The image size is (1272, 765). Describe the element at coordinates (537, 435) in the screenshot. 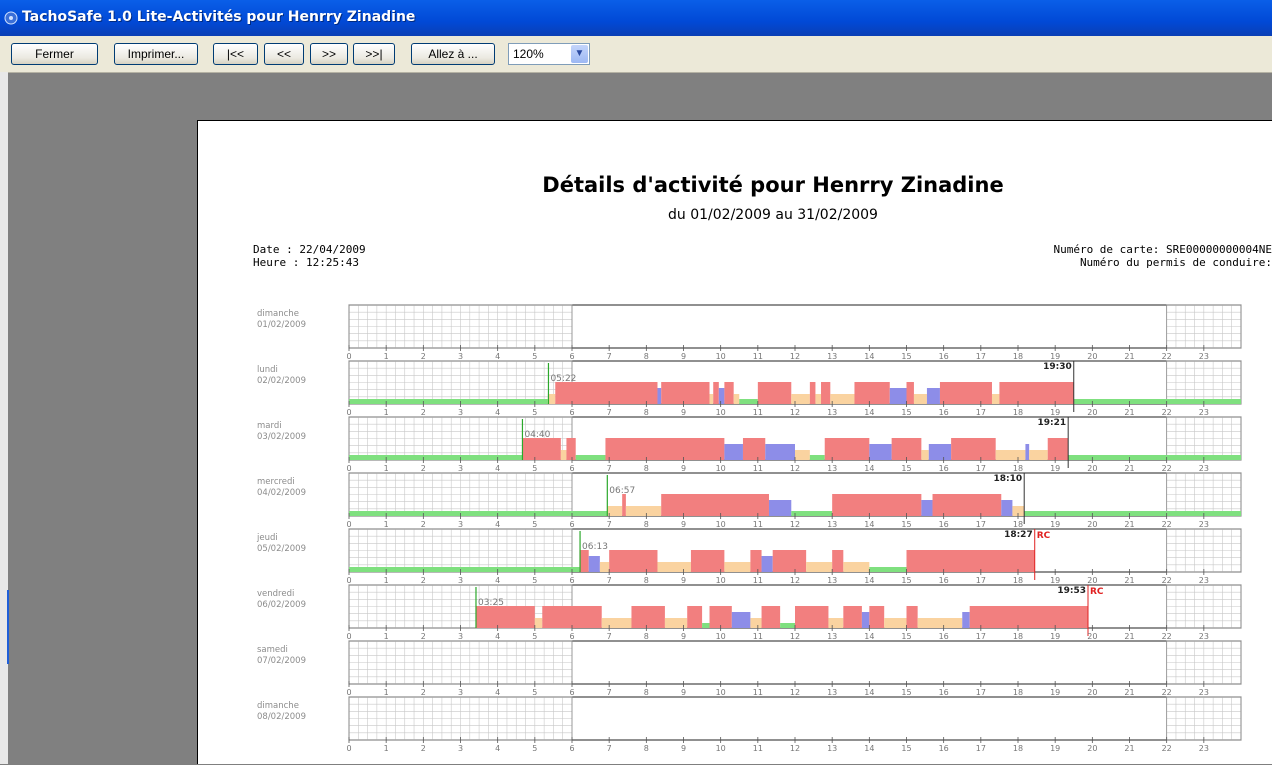

I see `start-time-label: 04:40` at that location.